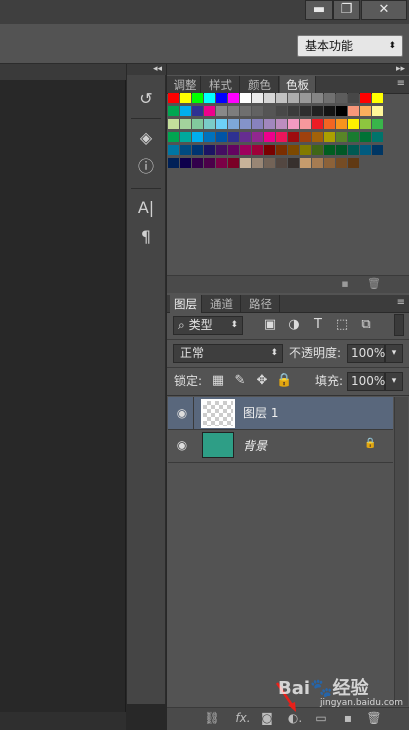 The height and width of the screenshot is (730, 409). What do you see at coordinates (298, 85) in the screenshot?
I see `tab-swatches: 色板` at bounding box center [298, 85].